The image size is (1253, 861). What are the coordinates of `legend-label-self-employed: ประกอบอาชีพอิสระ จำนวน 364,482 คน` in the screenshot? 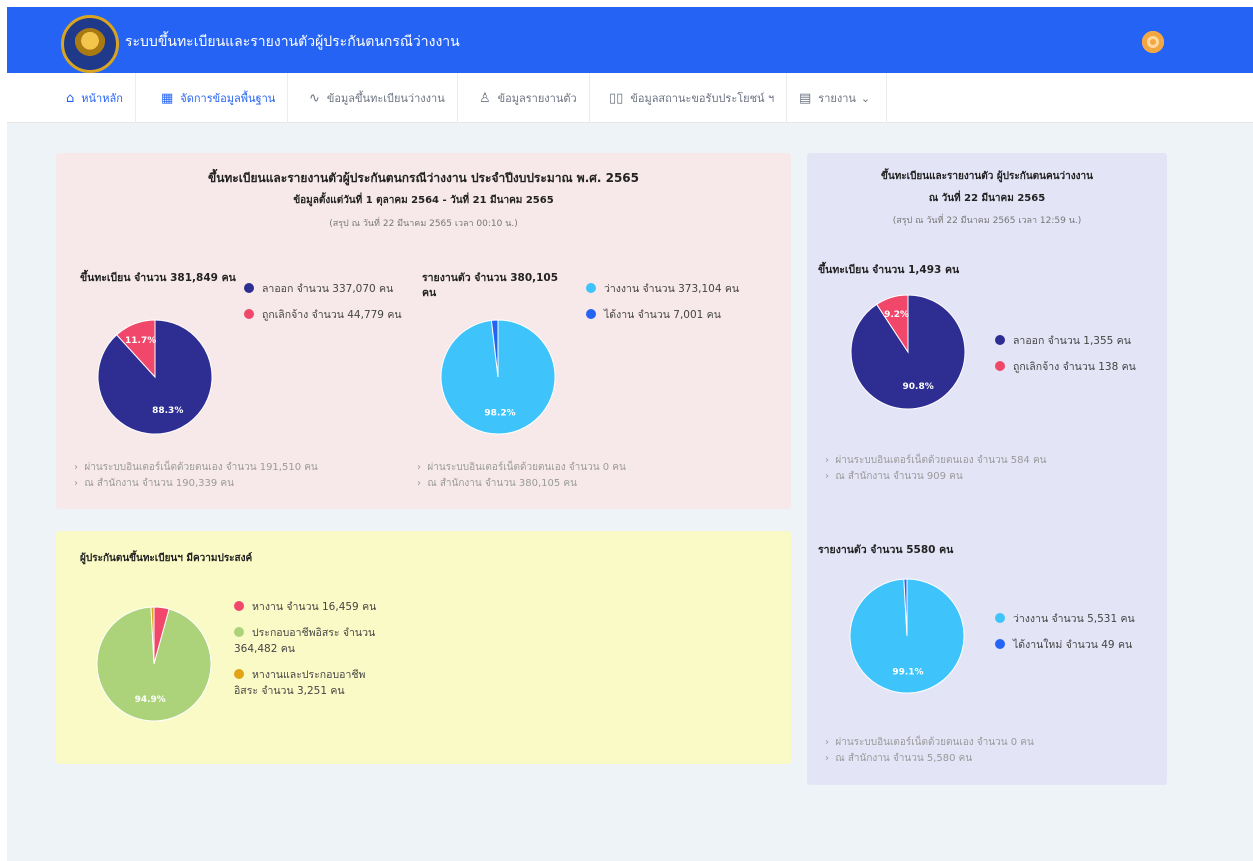 It's located at (305, 641).